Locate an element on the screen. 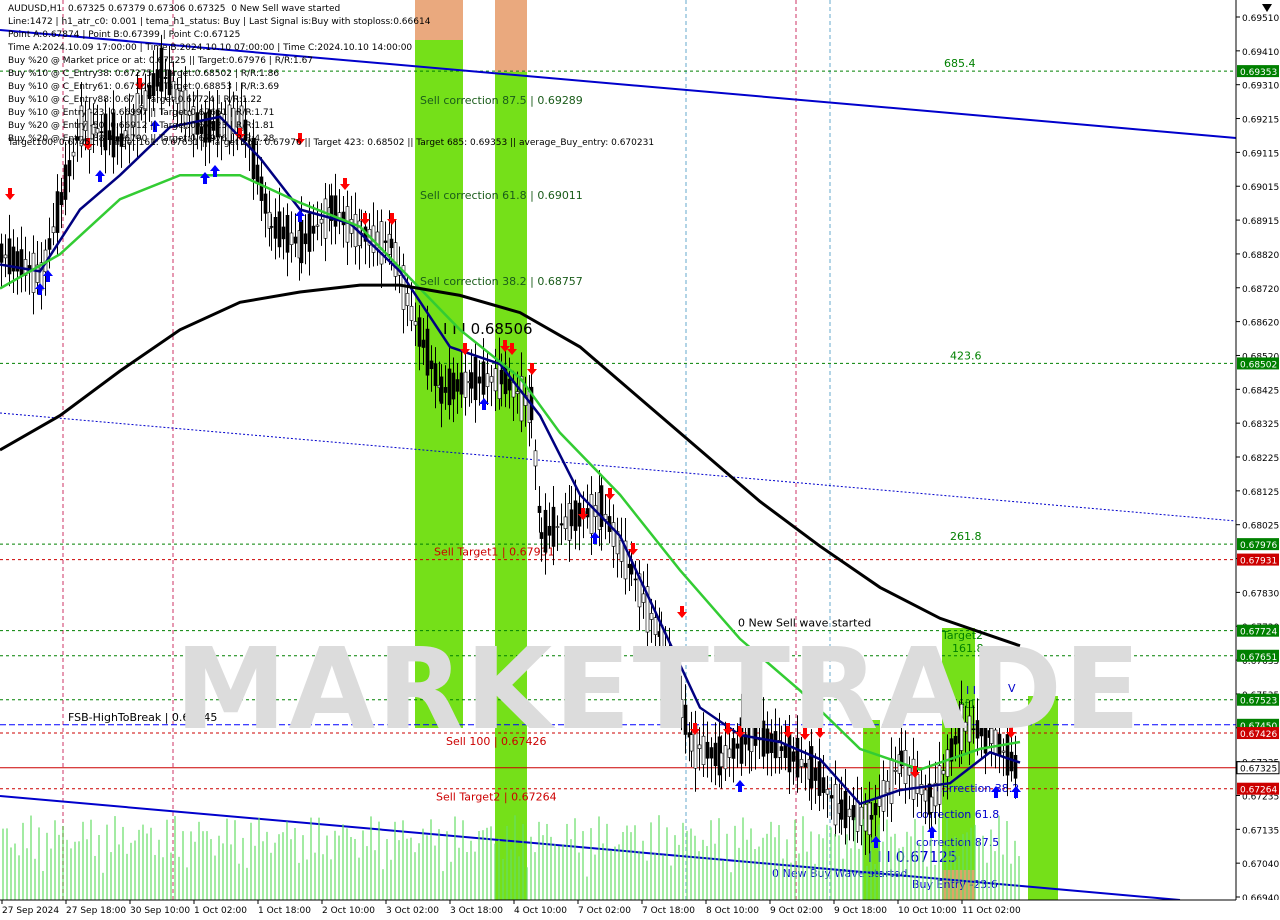 This screenshot has height=920, width=1280. fib-level-label: 685.4 is located at coordinates (960, 63).